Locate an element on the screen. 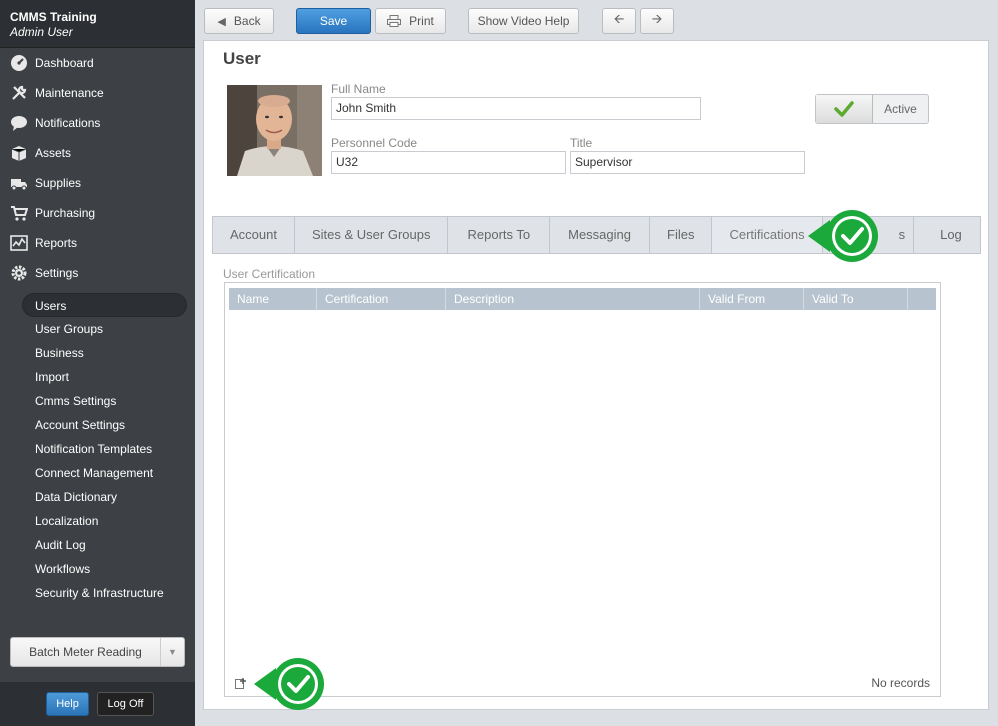 This screenshot has height=726, width=998. print-label: Print is located at coordinates (421, 21).